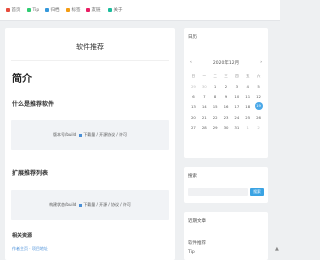 This screenshot has height=260, width=320. What do you see at coordinates (193, 107) in the screenshot?
I see `calendar-day: 13` at bounding box center [193, 107].